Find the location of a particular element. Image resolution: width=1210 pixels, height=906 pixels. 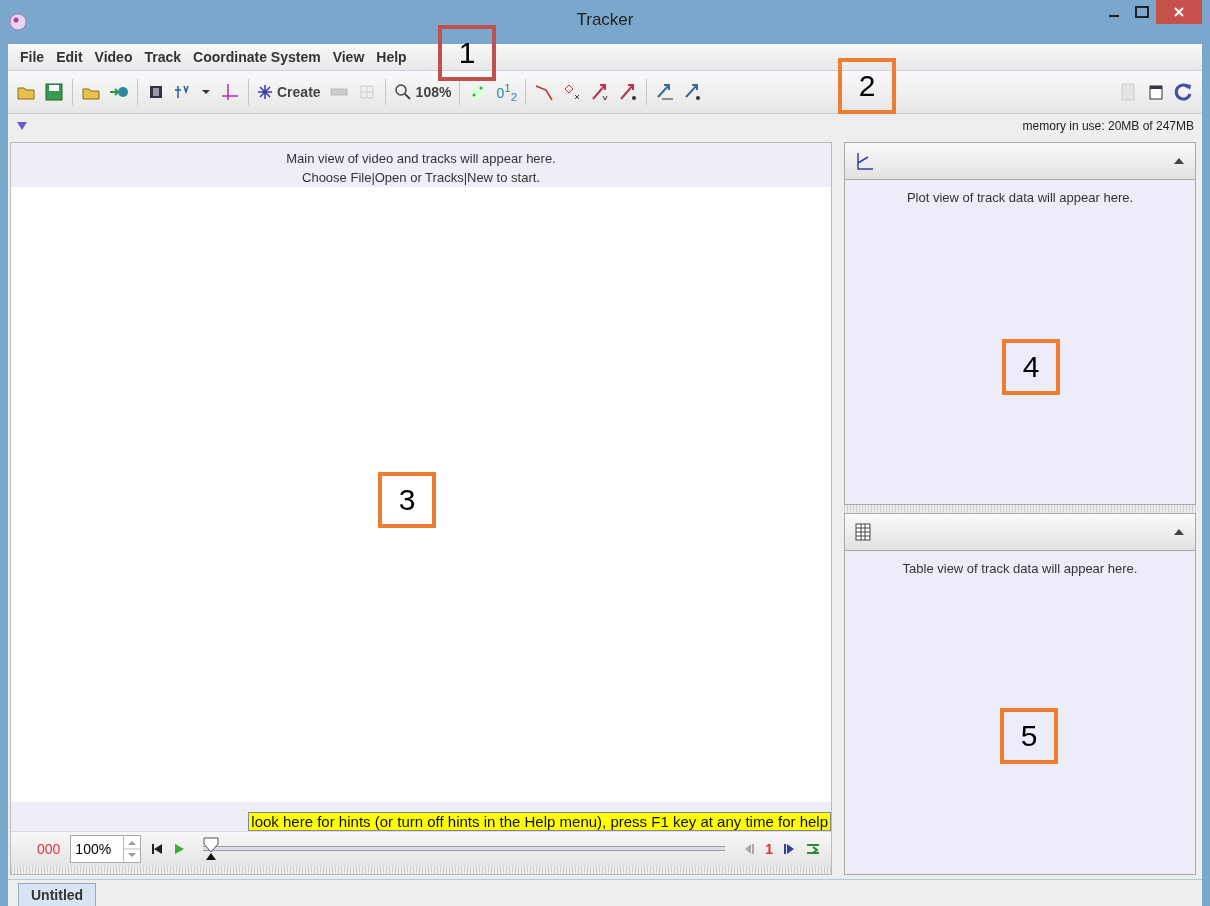

step-size: 1 is located at coordinates (769, 849).